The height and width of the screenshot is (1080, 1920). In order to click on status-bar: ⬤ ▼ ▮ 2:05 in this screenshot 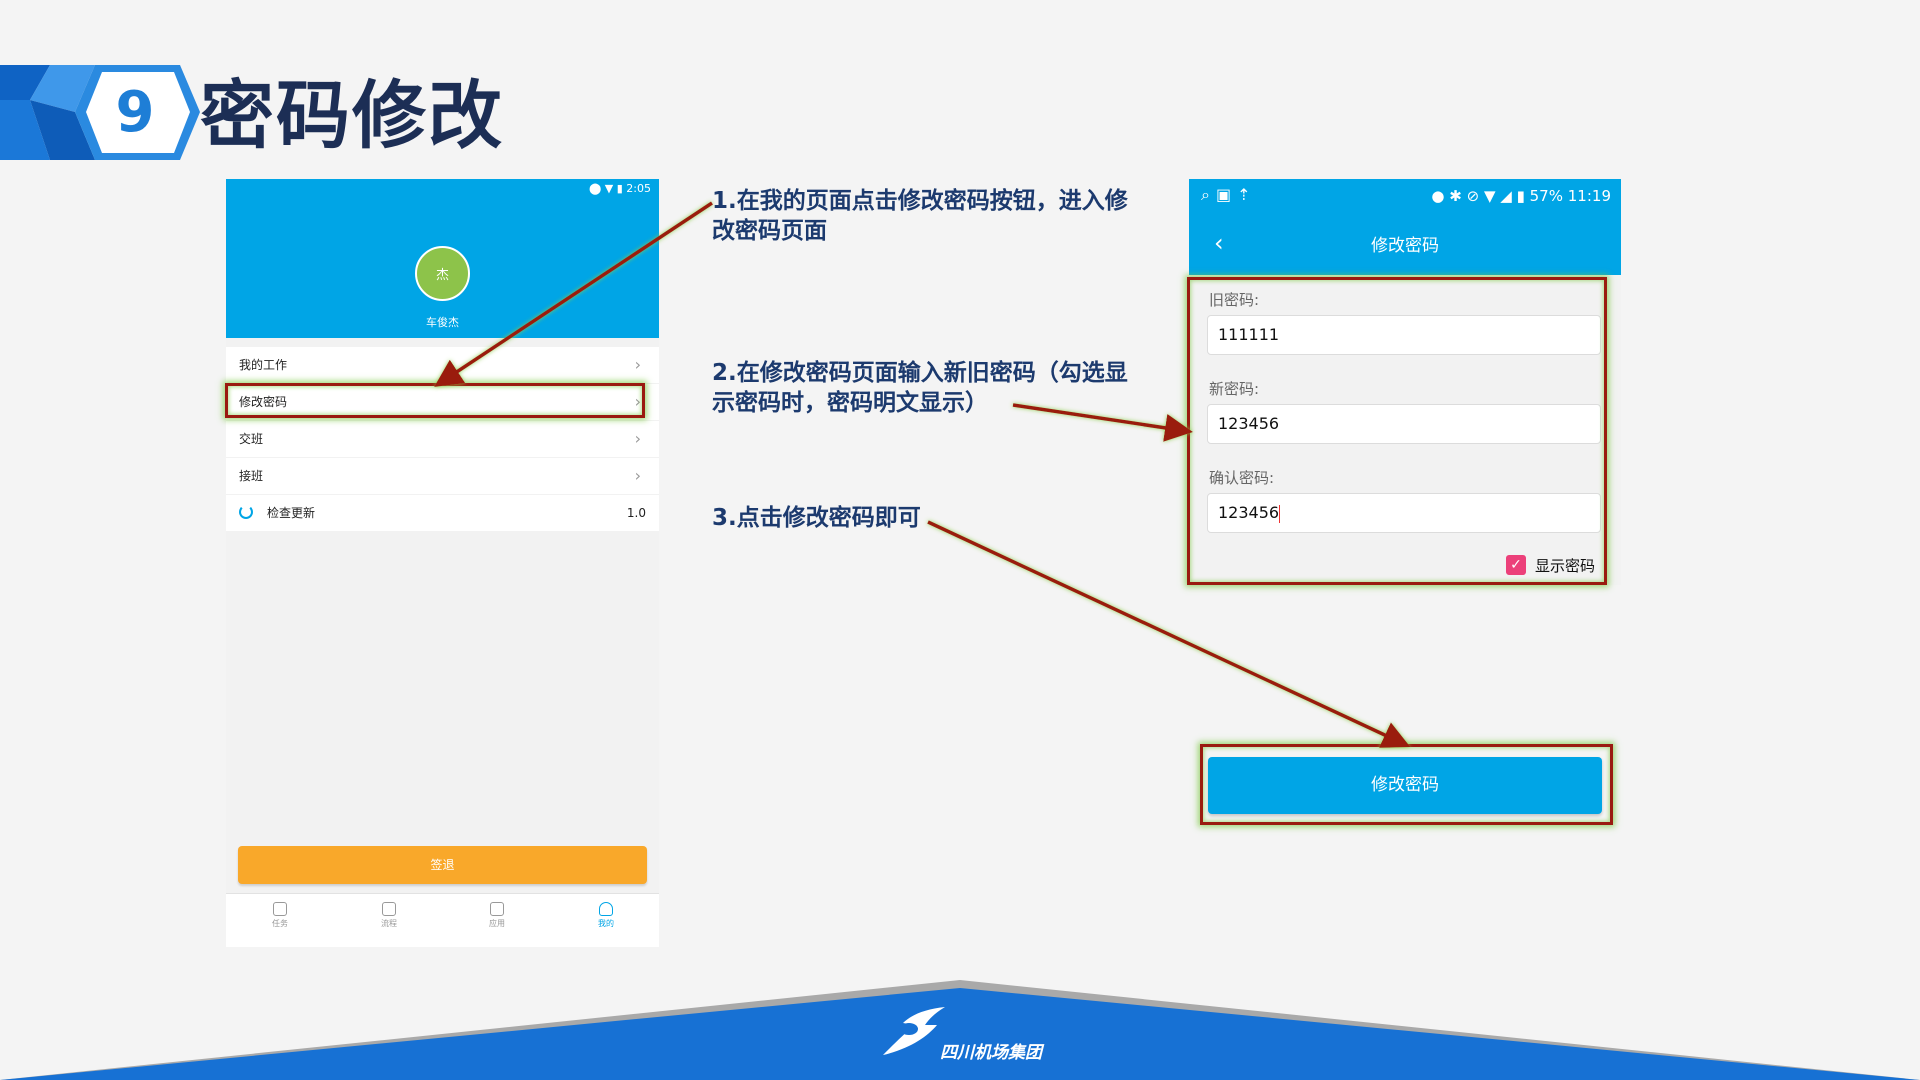, I will do `click(620, 188)`.